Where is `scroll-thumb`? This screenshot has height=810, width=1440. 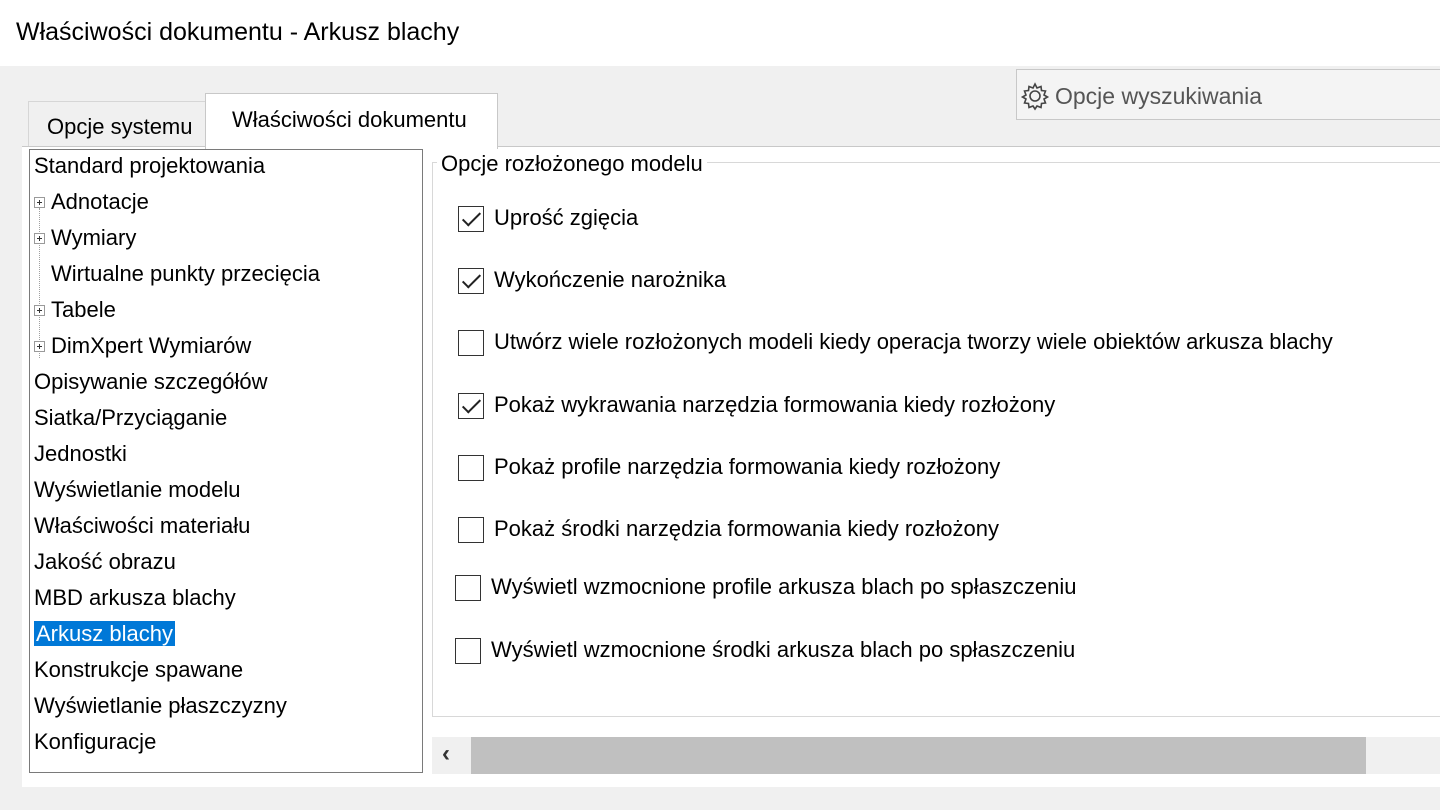
scroll-thumb is located at coordinates (918, 755).